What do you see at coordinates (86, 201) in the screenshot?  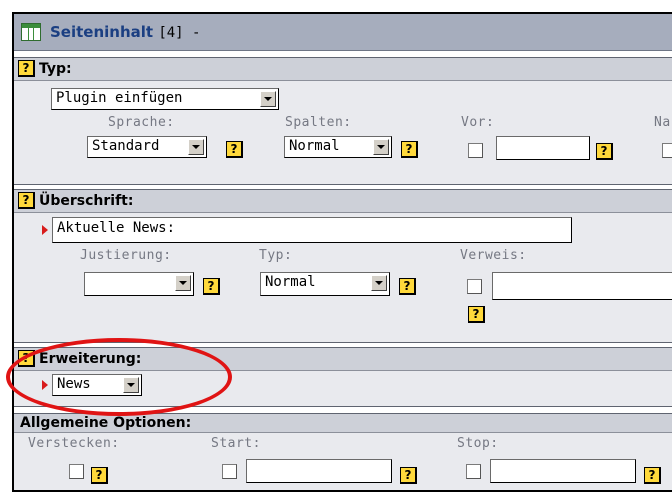 I see `ueberschrift-section-title: Überschrift:` at bounding box center [86, 201].